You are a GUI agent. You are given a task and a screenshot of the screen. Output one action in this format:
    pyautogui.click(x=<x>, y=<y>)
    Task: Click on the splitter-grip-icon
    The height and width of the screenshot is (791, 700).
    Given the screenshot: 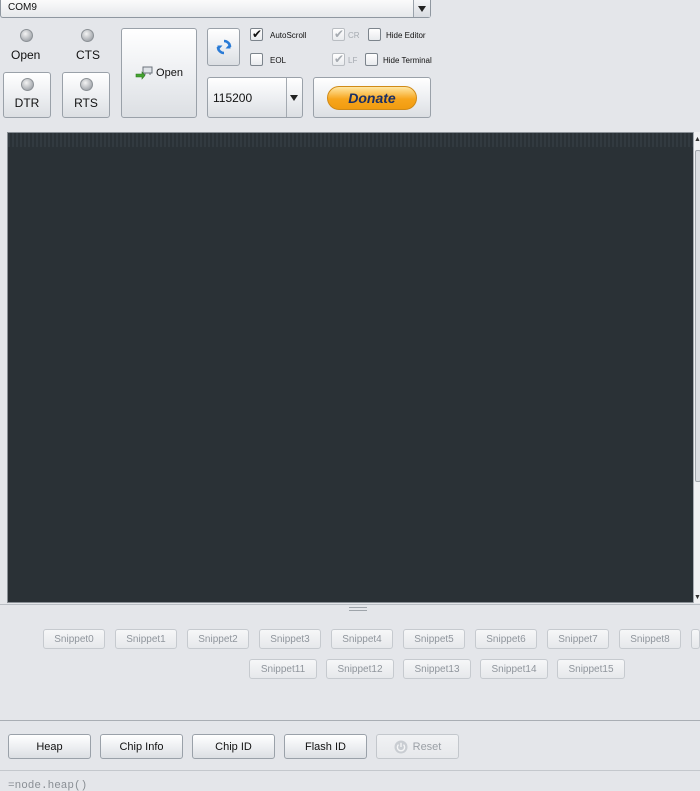 What is the action you would take?
    pyautogui.click(x=358, y=609)
    